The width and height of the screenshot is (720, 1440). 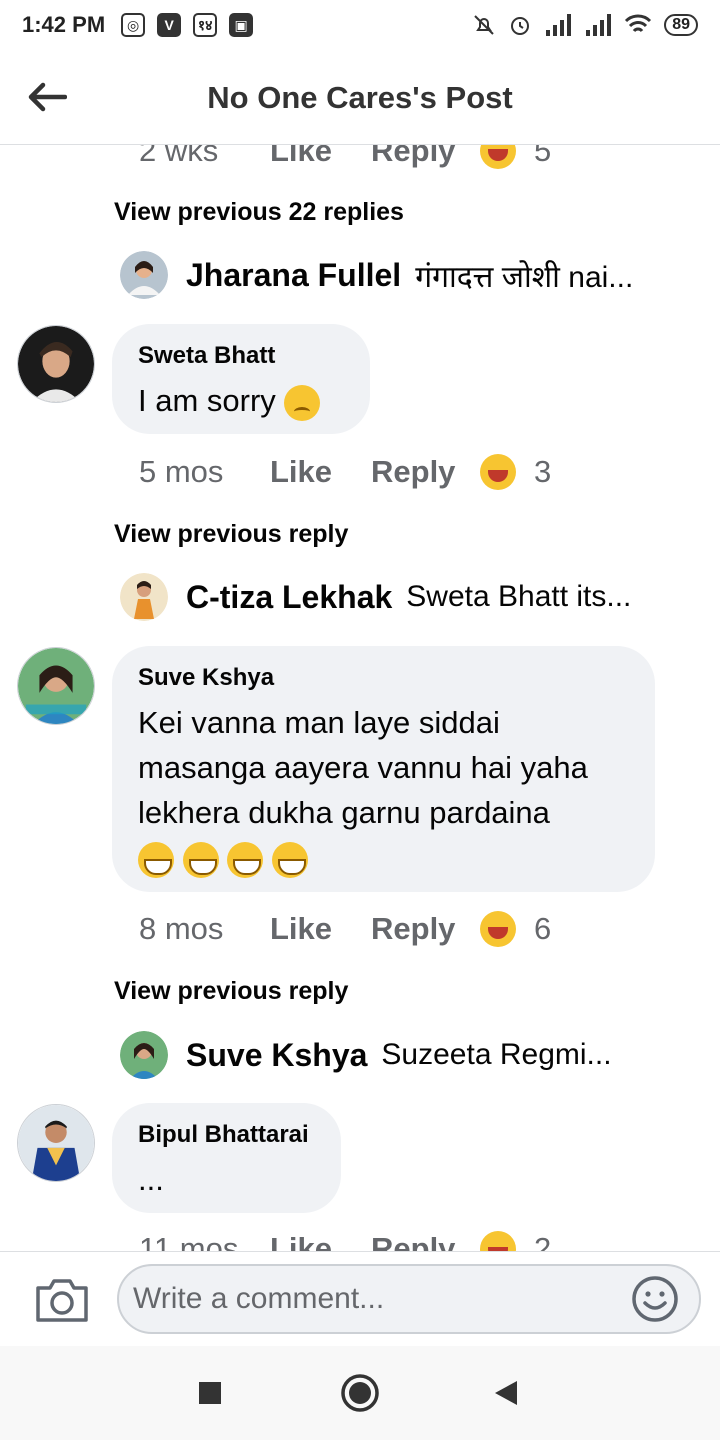 I want to click on circle-home-icon, so click(x=360, y=1393).